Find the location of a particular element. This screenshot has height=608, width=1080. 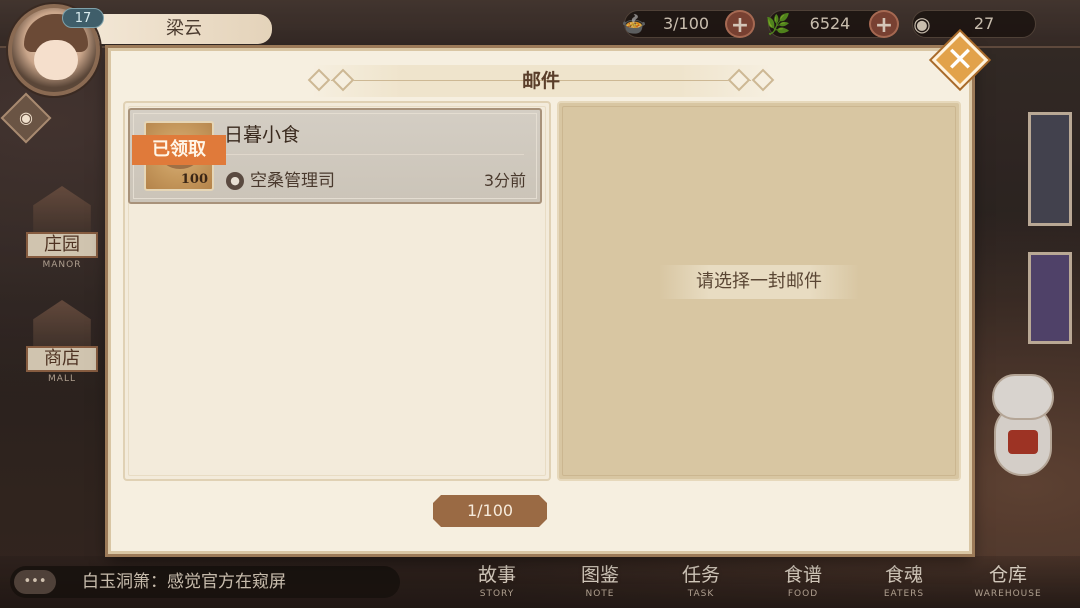

eye-icon: ◉ is located at coordinates (26, 117).